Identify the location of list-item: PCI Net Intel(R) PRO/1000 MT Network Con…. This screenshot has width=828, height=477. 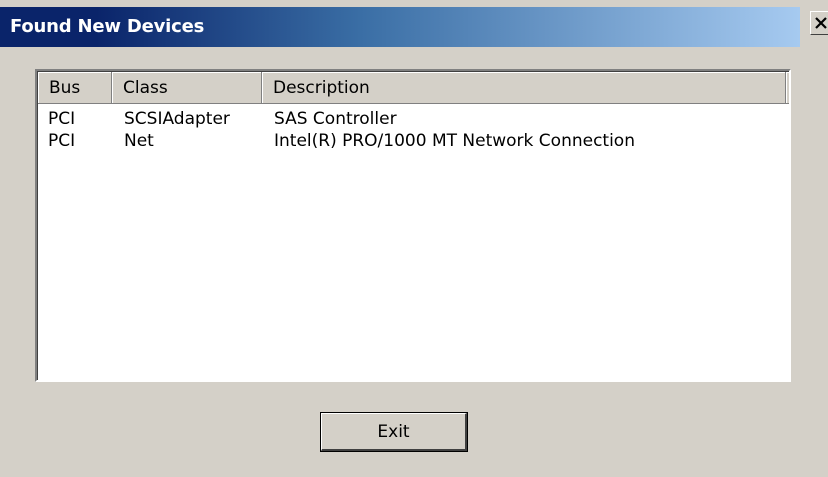
(413, 141).